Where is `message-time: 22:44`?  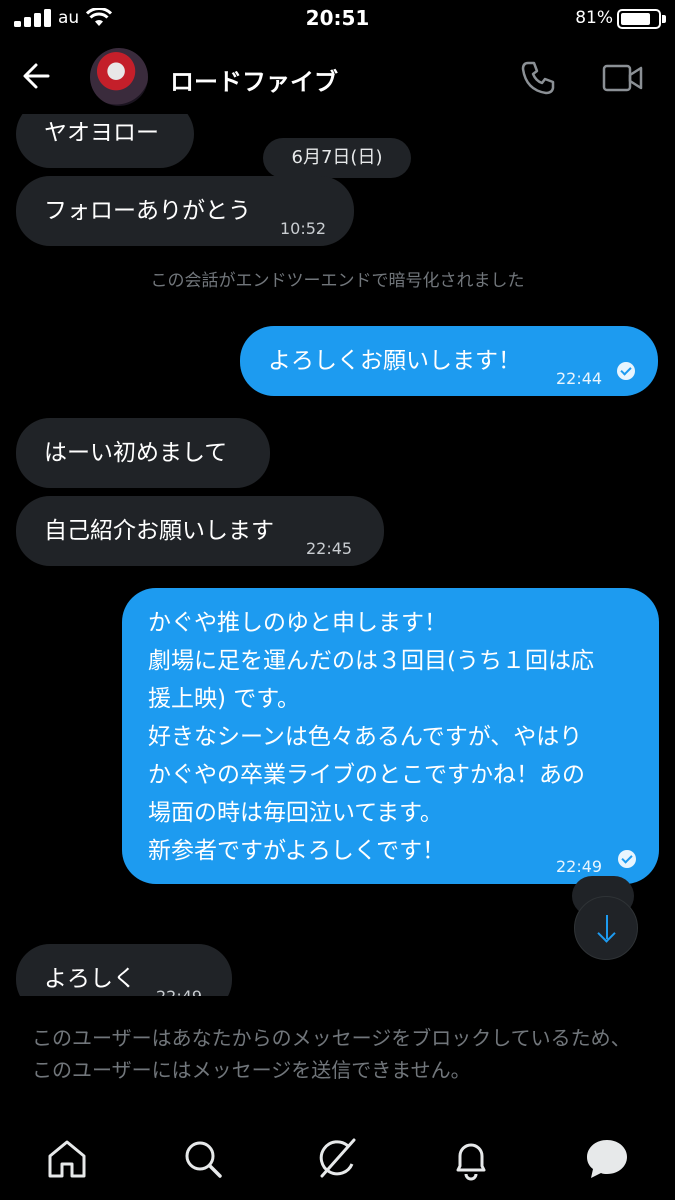
message-time: 22:44 is located at coordinates (579, 378).